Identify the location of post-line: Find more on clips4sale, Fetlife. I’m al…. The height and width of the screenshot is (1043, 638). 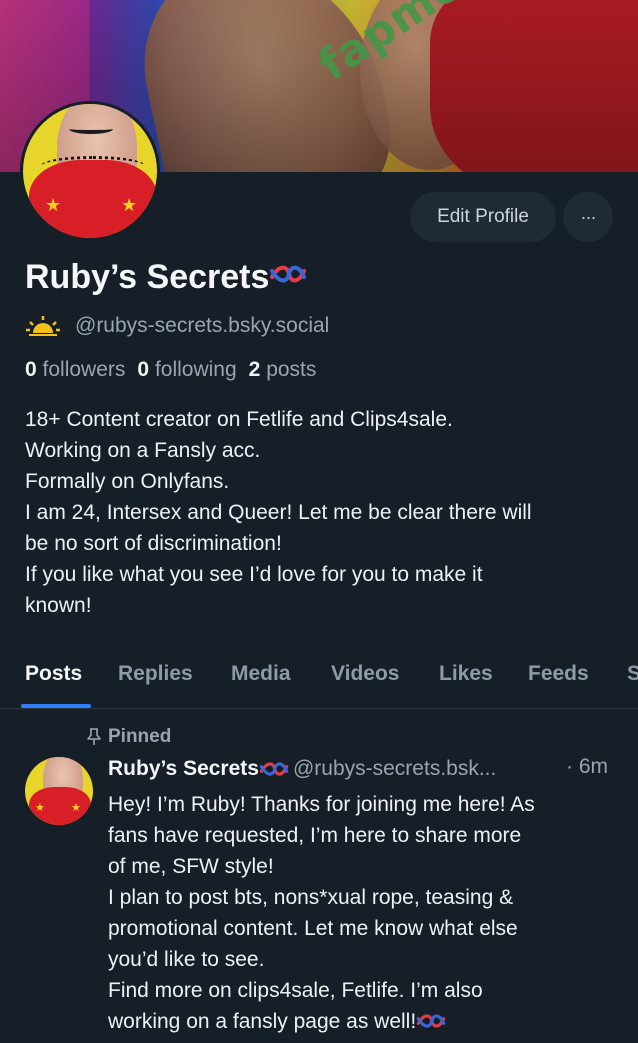
(295, 990).